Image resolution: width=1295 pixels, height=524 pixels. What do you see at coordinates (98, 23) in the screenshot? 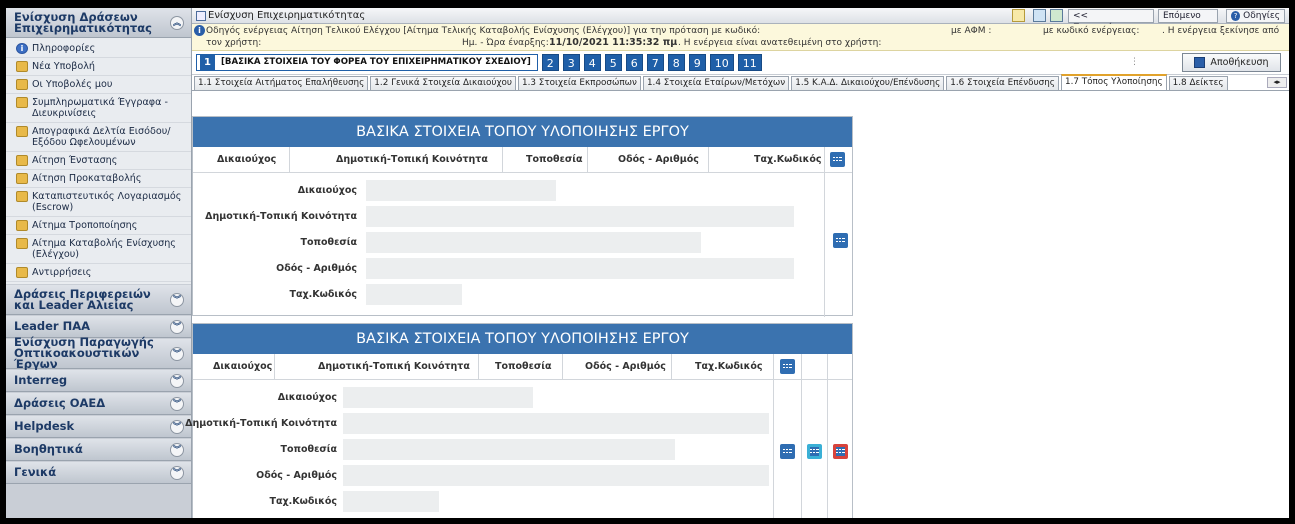
I see `sidebar-section-entrepreneurship: Ενίσχυση Δράσεων Επιχειρηματικότητας ︽` at bounding box center [98, 23].